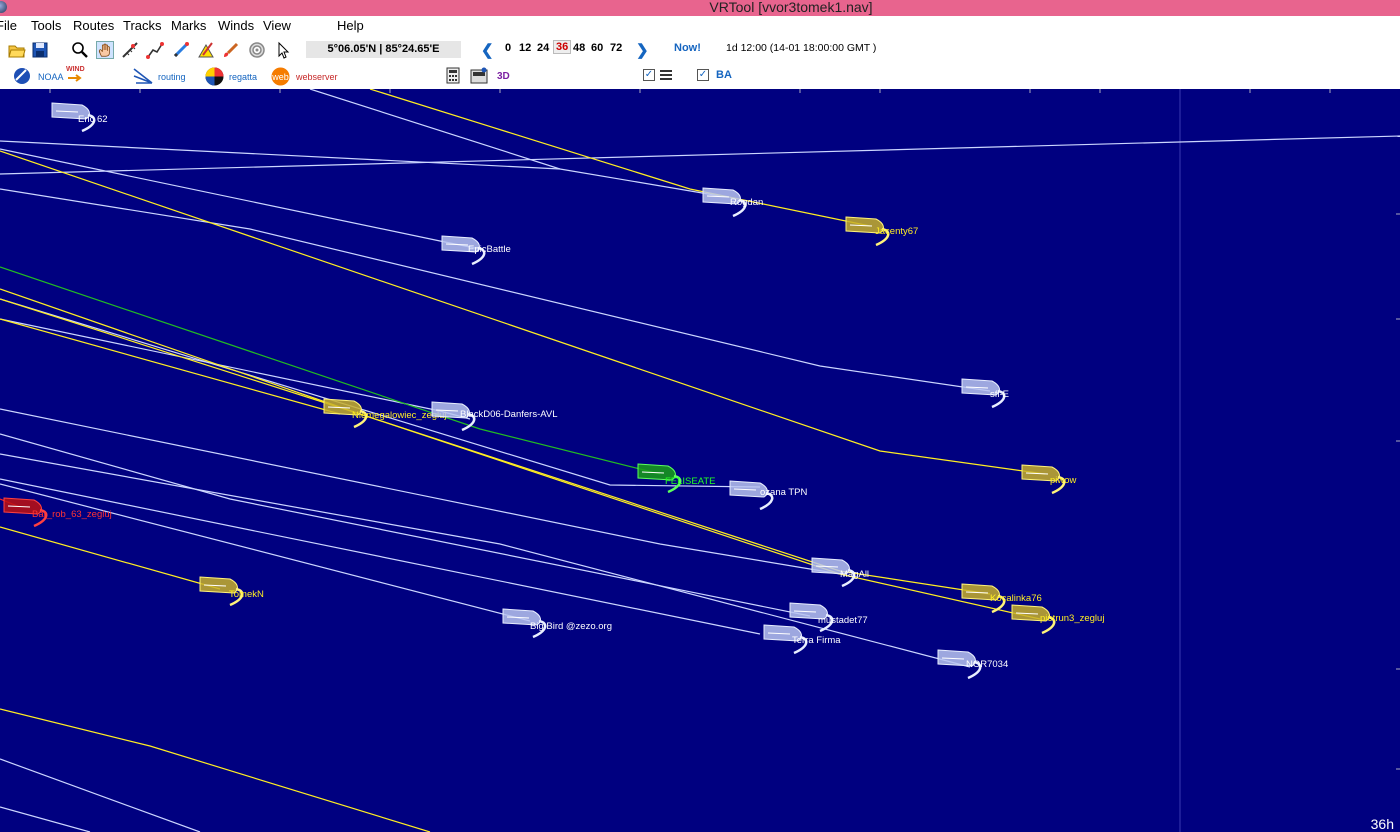 The image size is (1400, 832). What do you see at coordinates (80, 50) in the screenshot?
I see `zoom-icon` at bounding box center [80, 50].